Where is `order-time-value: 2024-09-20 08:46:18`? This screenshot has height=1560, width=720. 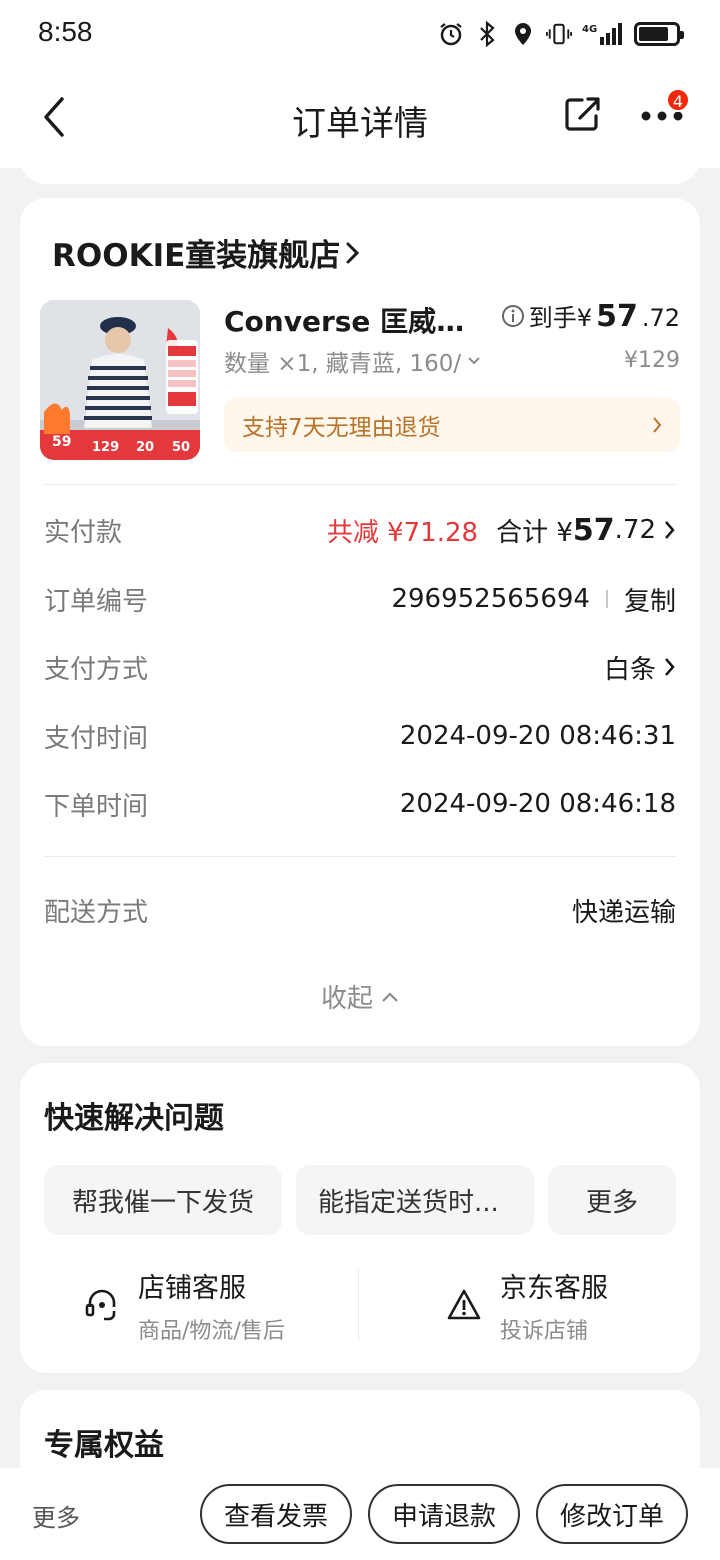
order-time-value: 2024-09-20 08:46:18 is located at coordinates (537, 804).